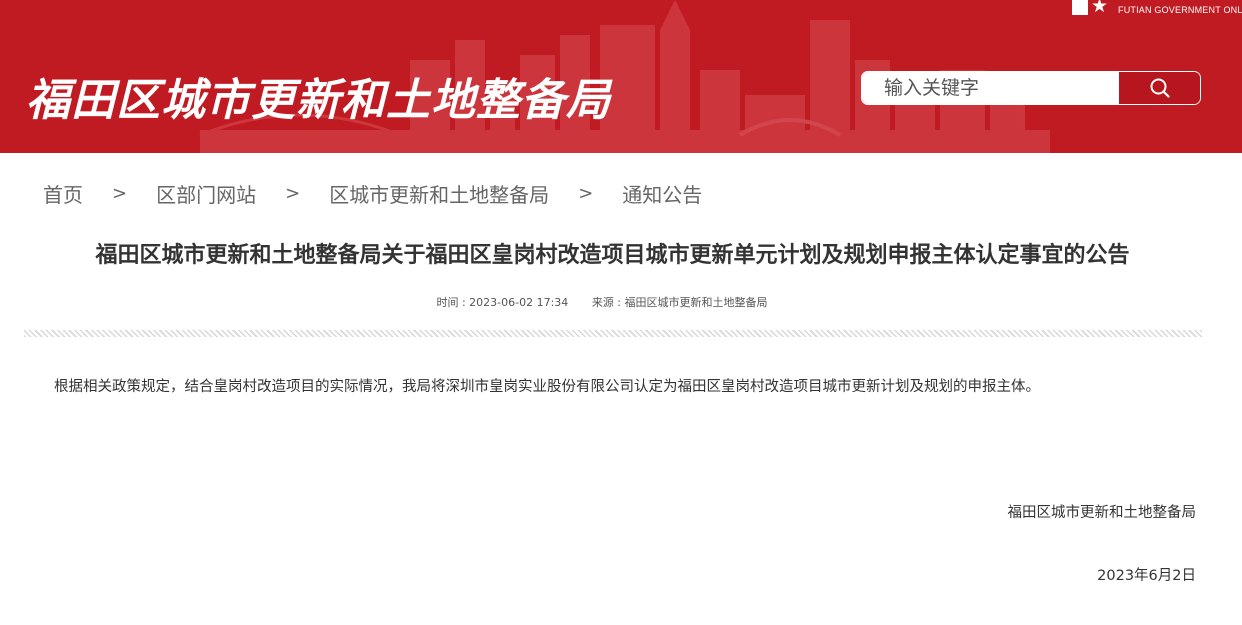 Image resolution: width=1242 pixels, height=625 pixels. I want to click on breadcrumb: 首页 > 区部门网站 > 区城市更新和土地整备局 > 通知公告, so click(372, 193).